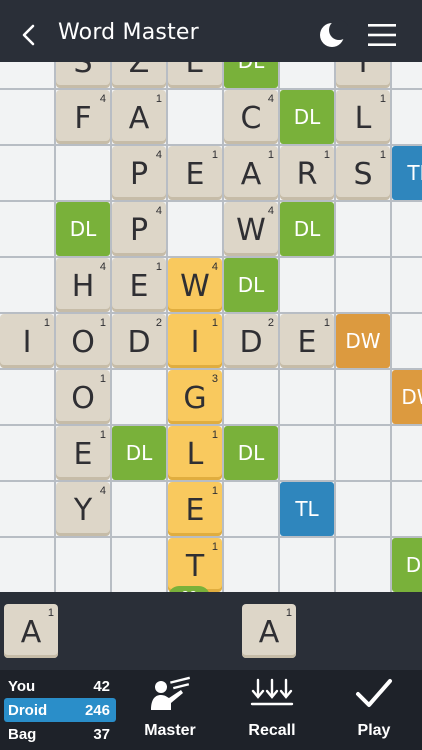 The height and width of the screenshot is (750, 422). What do you see at coordinates (251, 230) in the screenshot?
I see `tile-letter: W` at bounding box center [251, 230].